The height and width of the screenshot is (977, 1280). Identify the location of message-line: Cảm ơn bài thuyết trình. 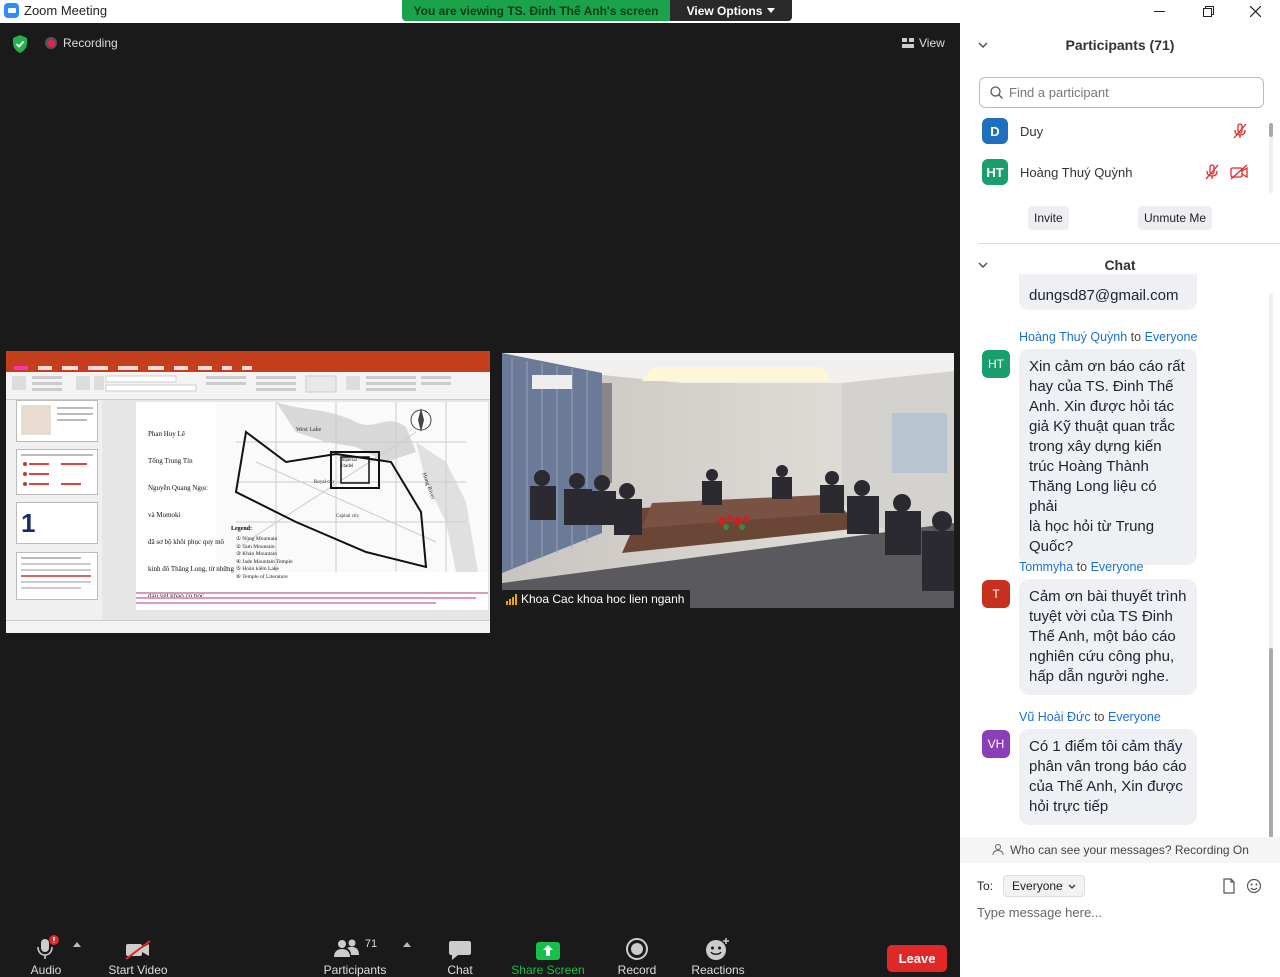
(1108, 596).